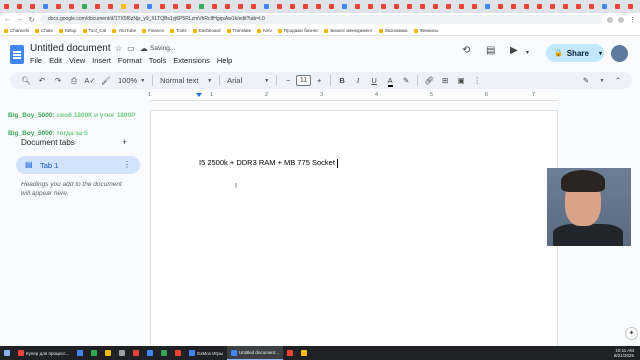 The image size is (640, 360). I want to click on bookmark-item: Translate, so click(238, 30).